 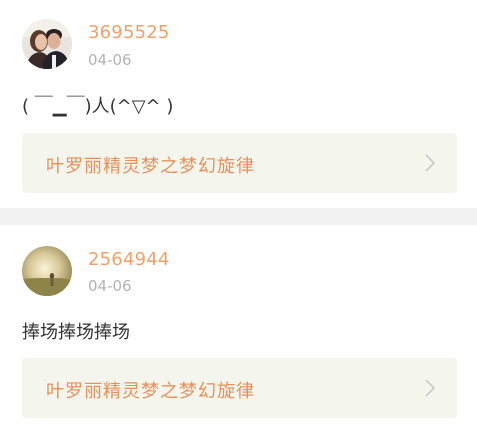 What do you see at coordinates (129, 259) in the screenshot?
I see `username: 2564944` at bounding box center [129, 259].